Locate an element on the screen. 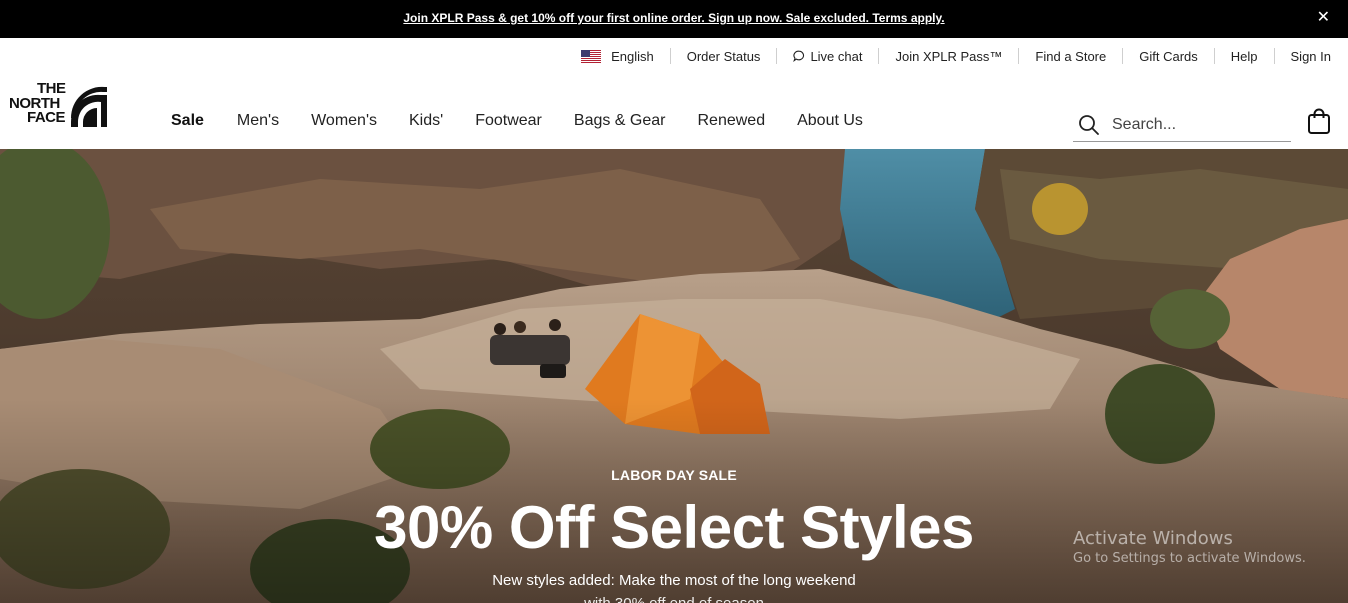 This screenshot has height=603, width=1348. search-bar is located at coordinates (1182, 125).